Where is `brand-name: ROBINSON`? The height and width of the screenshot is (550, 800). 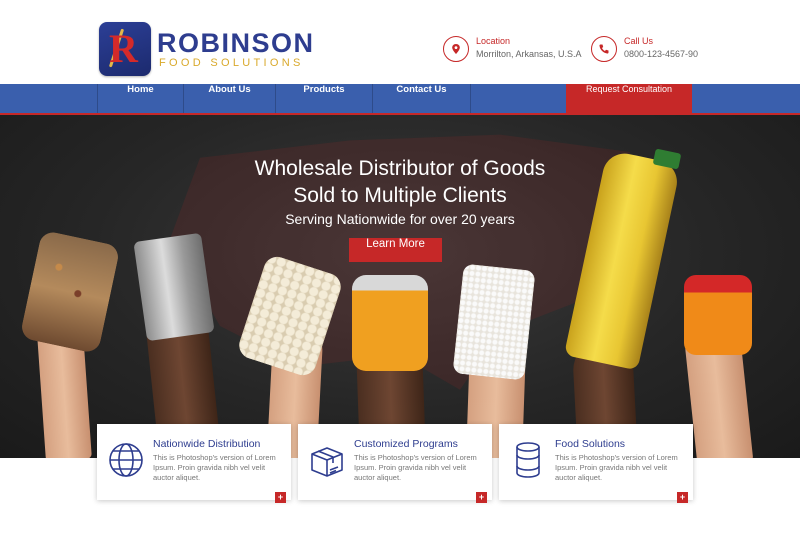 brand-name: ROBINSON is located at coordinates (236, 43).